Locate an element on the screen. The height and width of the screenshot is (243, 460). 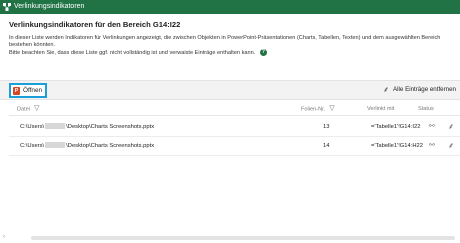
remove-all-button: ⸙ Alle Einträge entfernen is located at coordinates (419, 90).